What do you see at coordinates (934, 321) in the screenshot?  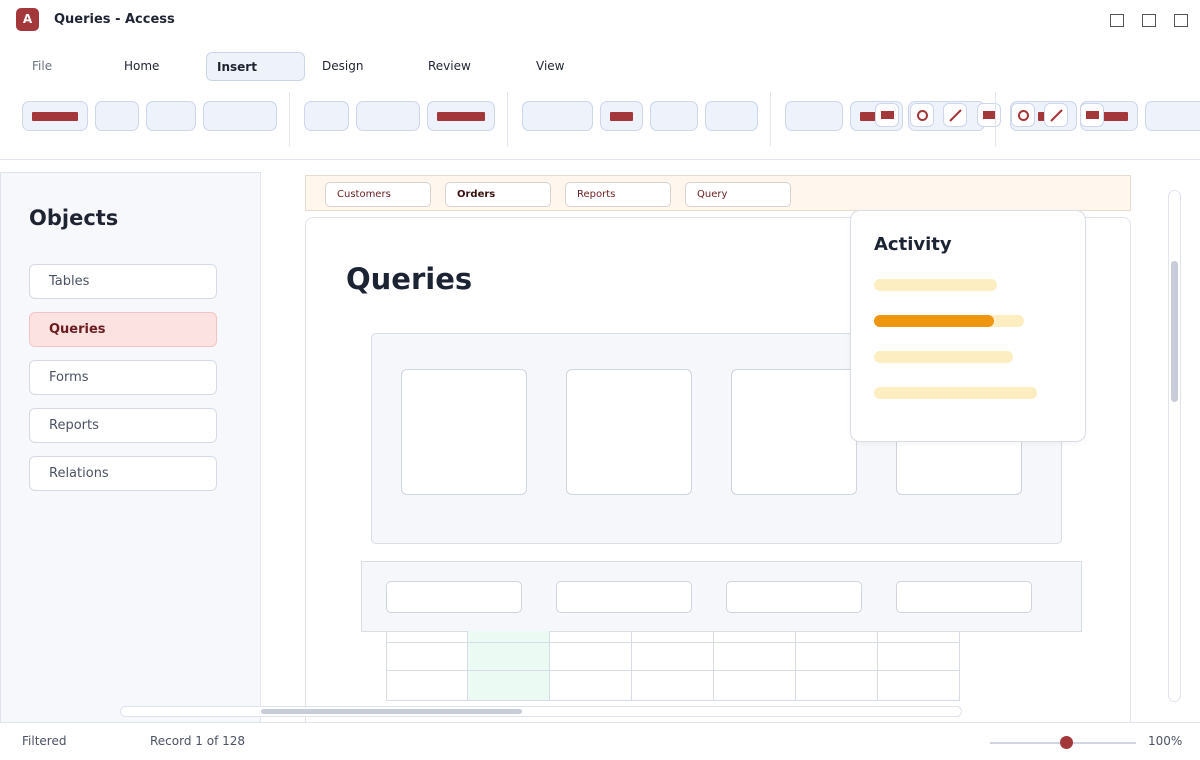 I see `activity-progress-fill` at bounding box center [934, 321].